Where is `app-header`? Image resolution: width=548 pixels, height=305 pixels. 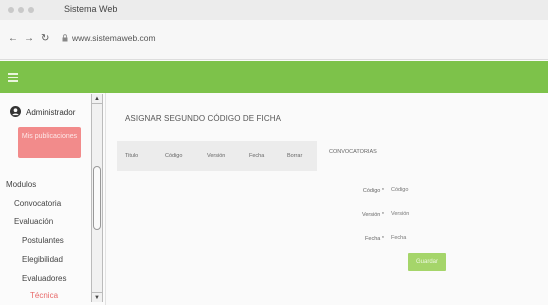 app-header is located at coordinates (274, 77).